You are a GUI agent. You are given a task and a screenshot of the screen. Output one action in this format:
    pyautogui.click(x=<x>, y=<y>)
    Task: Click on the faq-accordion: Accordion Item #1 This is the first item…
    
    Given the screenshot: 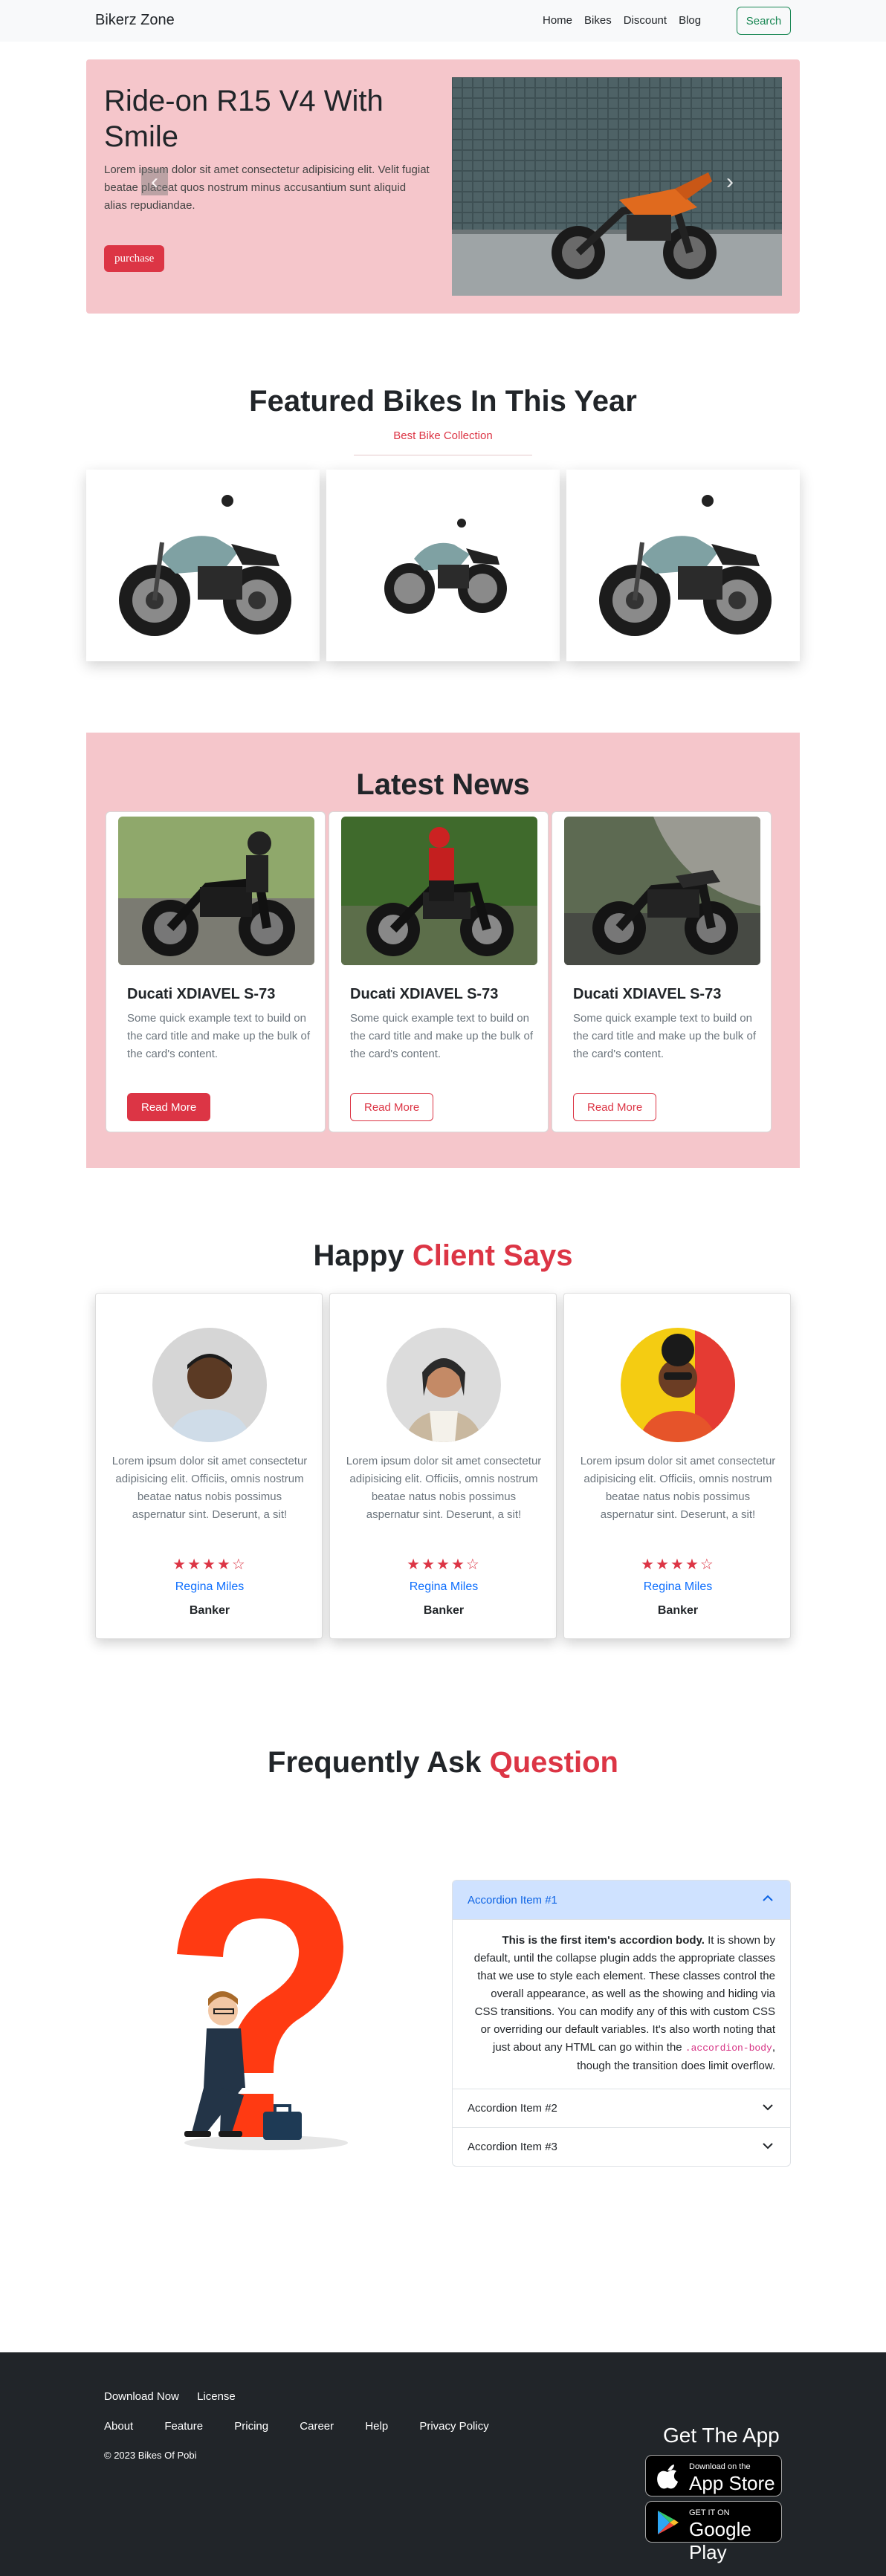 What is the action you would take?
    pyautogui.click(x=621, y=2023)
    